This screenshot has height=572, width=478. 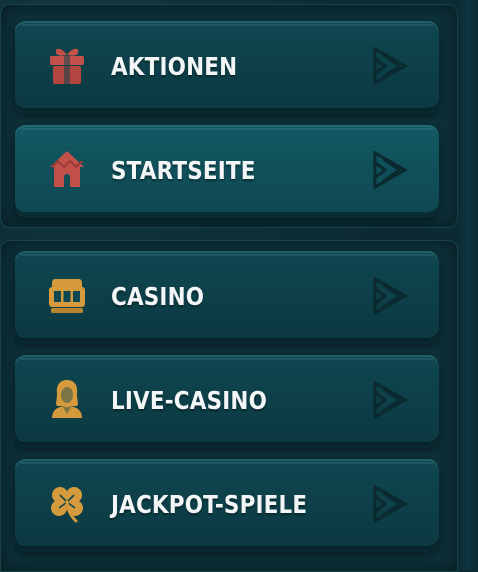 I want to click on gift-icon, so click(x=67, y=65).